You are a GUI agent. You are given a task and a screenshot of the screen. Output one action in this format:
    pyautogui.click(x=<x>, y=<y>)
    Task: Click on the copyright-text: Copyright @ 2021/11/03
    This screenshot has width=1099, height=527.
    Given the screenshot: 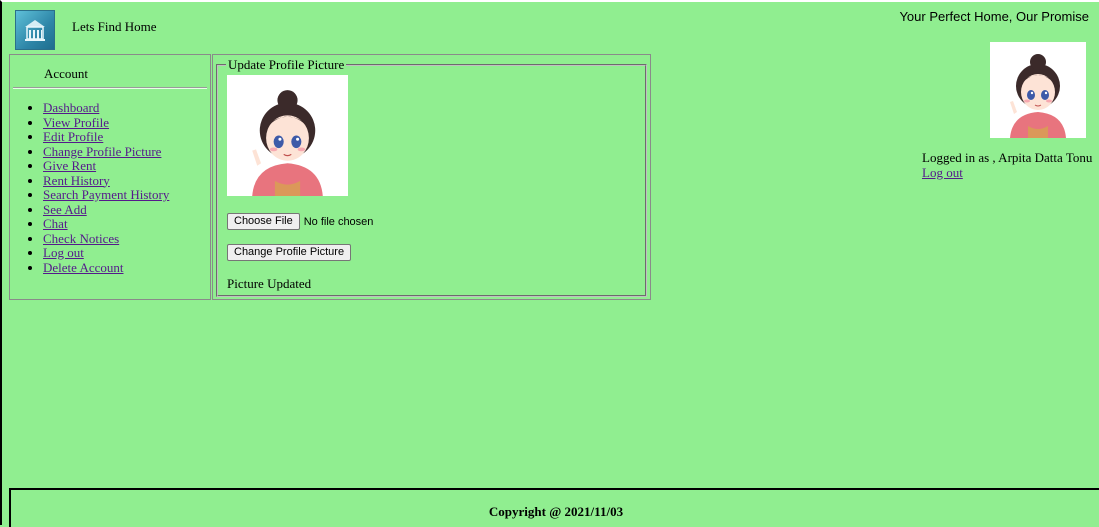 What is the action you would take?
    pyautogui.click(x=556, y=511)
    